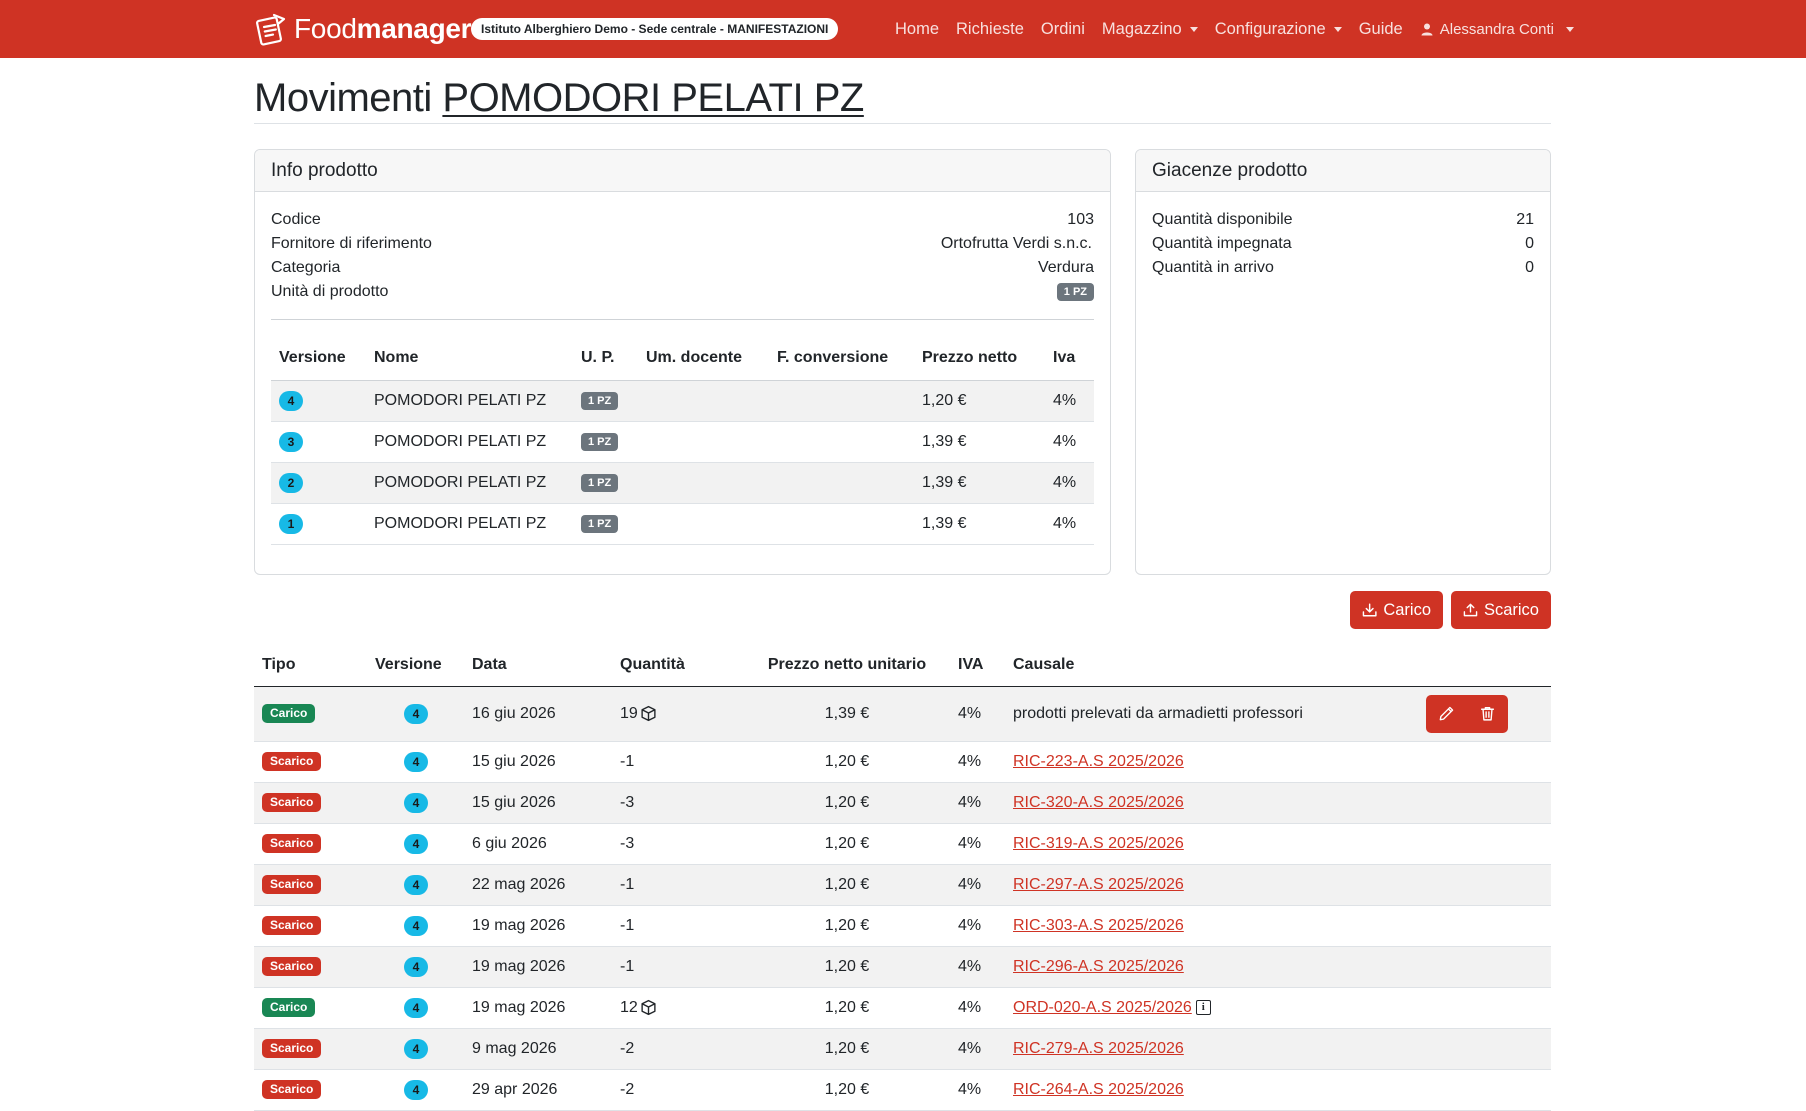 The width and height of the screenshot is (1806, 1111). What do you see at coordinates (979, 358) in the screenshot?
I see `col-header: Prezzo netto` at bounding box center [979, 358].